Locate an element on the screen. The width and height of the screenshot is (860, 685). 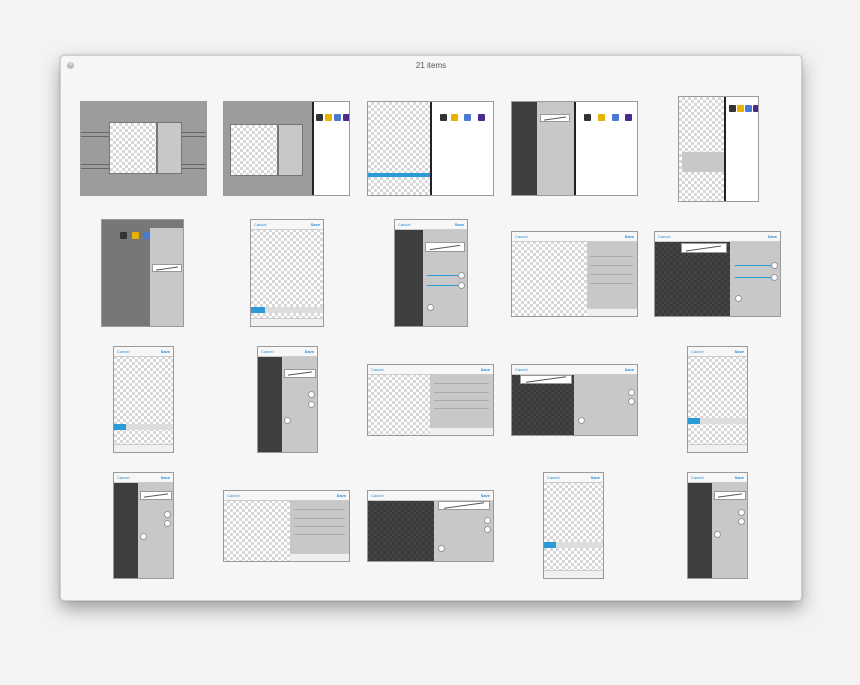
thumbnail-16: Cancel Save is located at coordinates (143, 525).